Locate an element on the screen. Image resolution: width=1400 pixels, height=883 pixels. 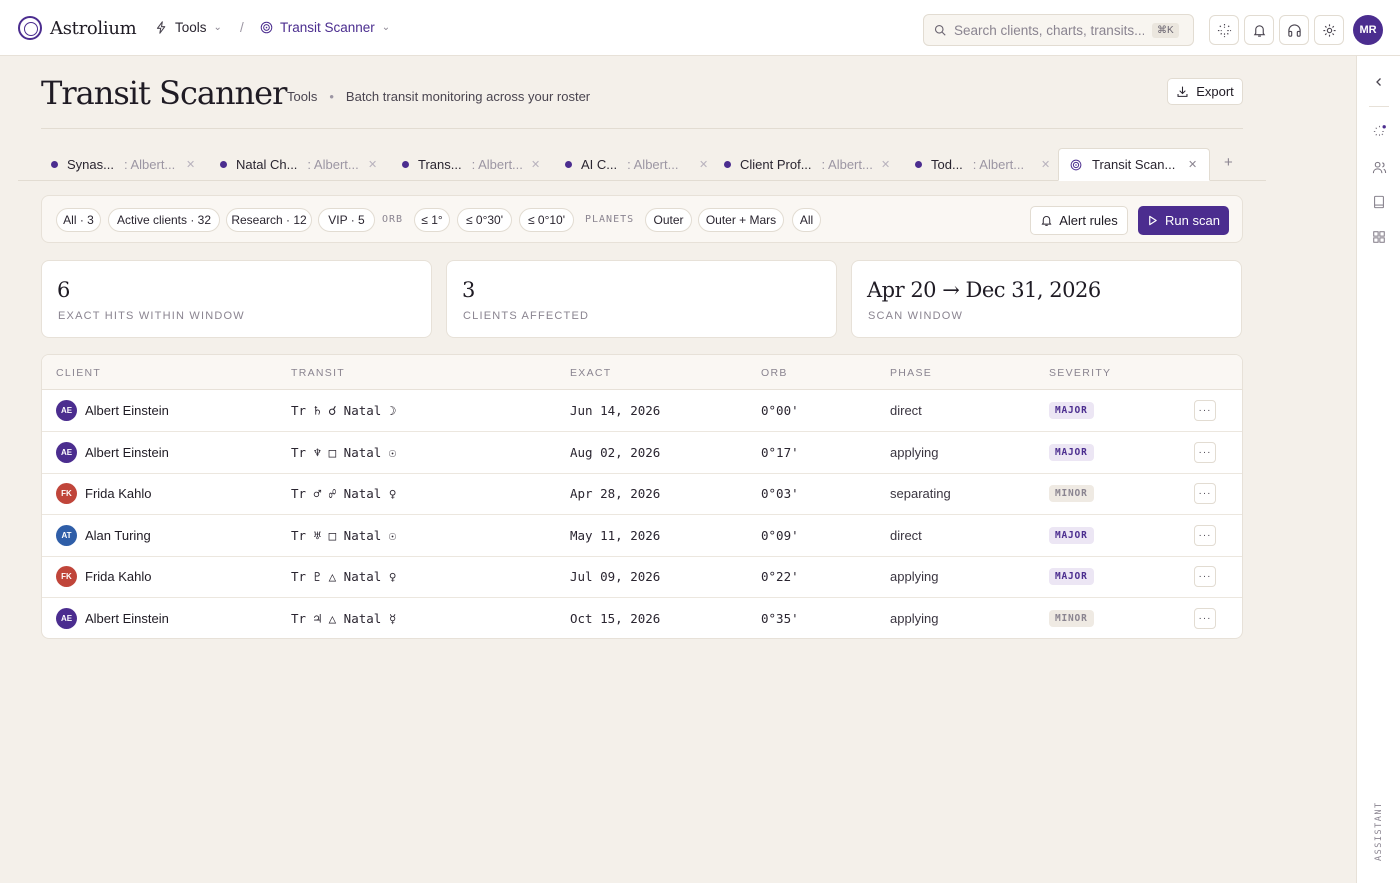
breadcrumb-current: Transit Scanner ⌄ is located at coordinates (325, 27).